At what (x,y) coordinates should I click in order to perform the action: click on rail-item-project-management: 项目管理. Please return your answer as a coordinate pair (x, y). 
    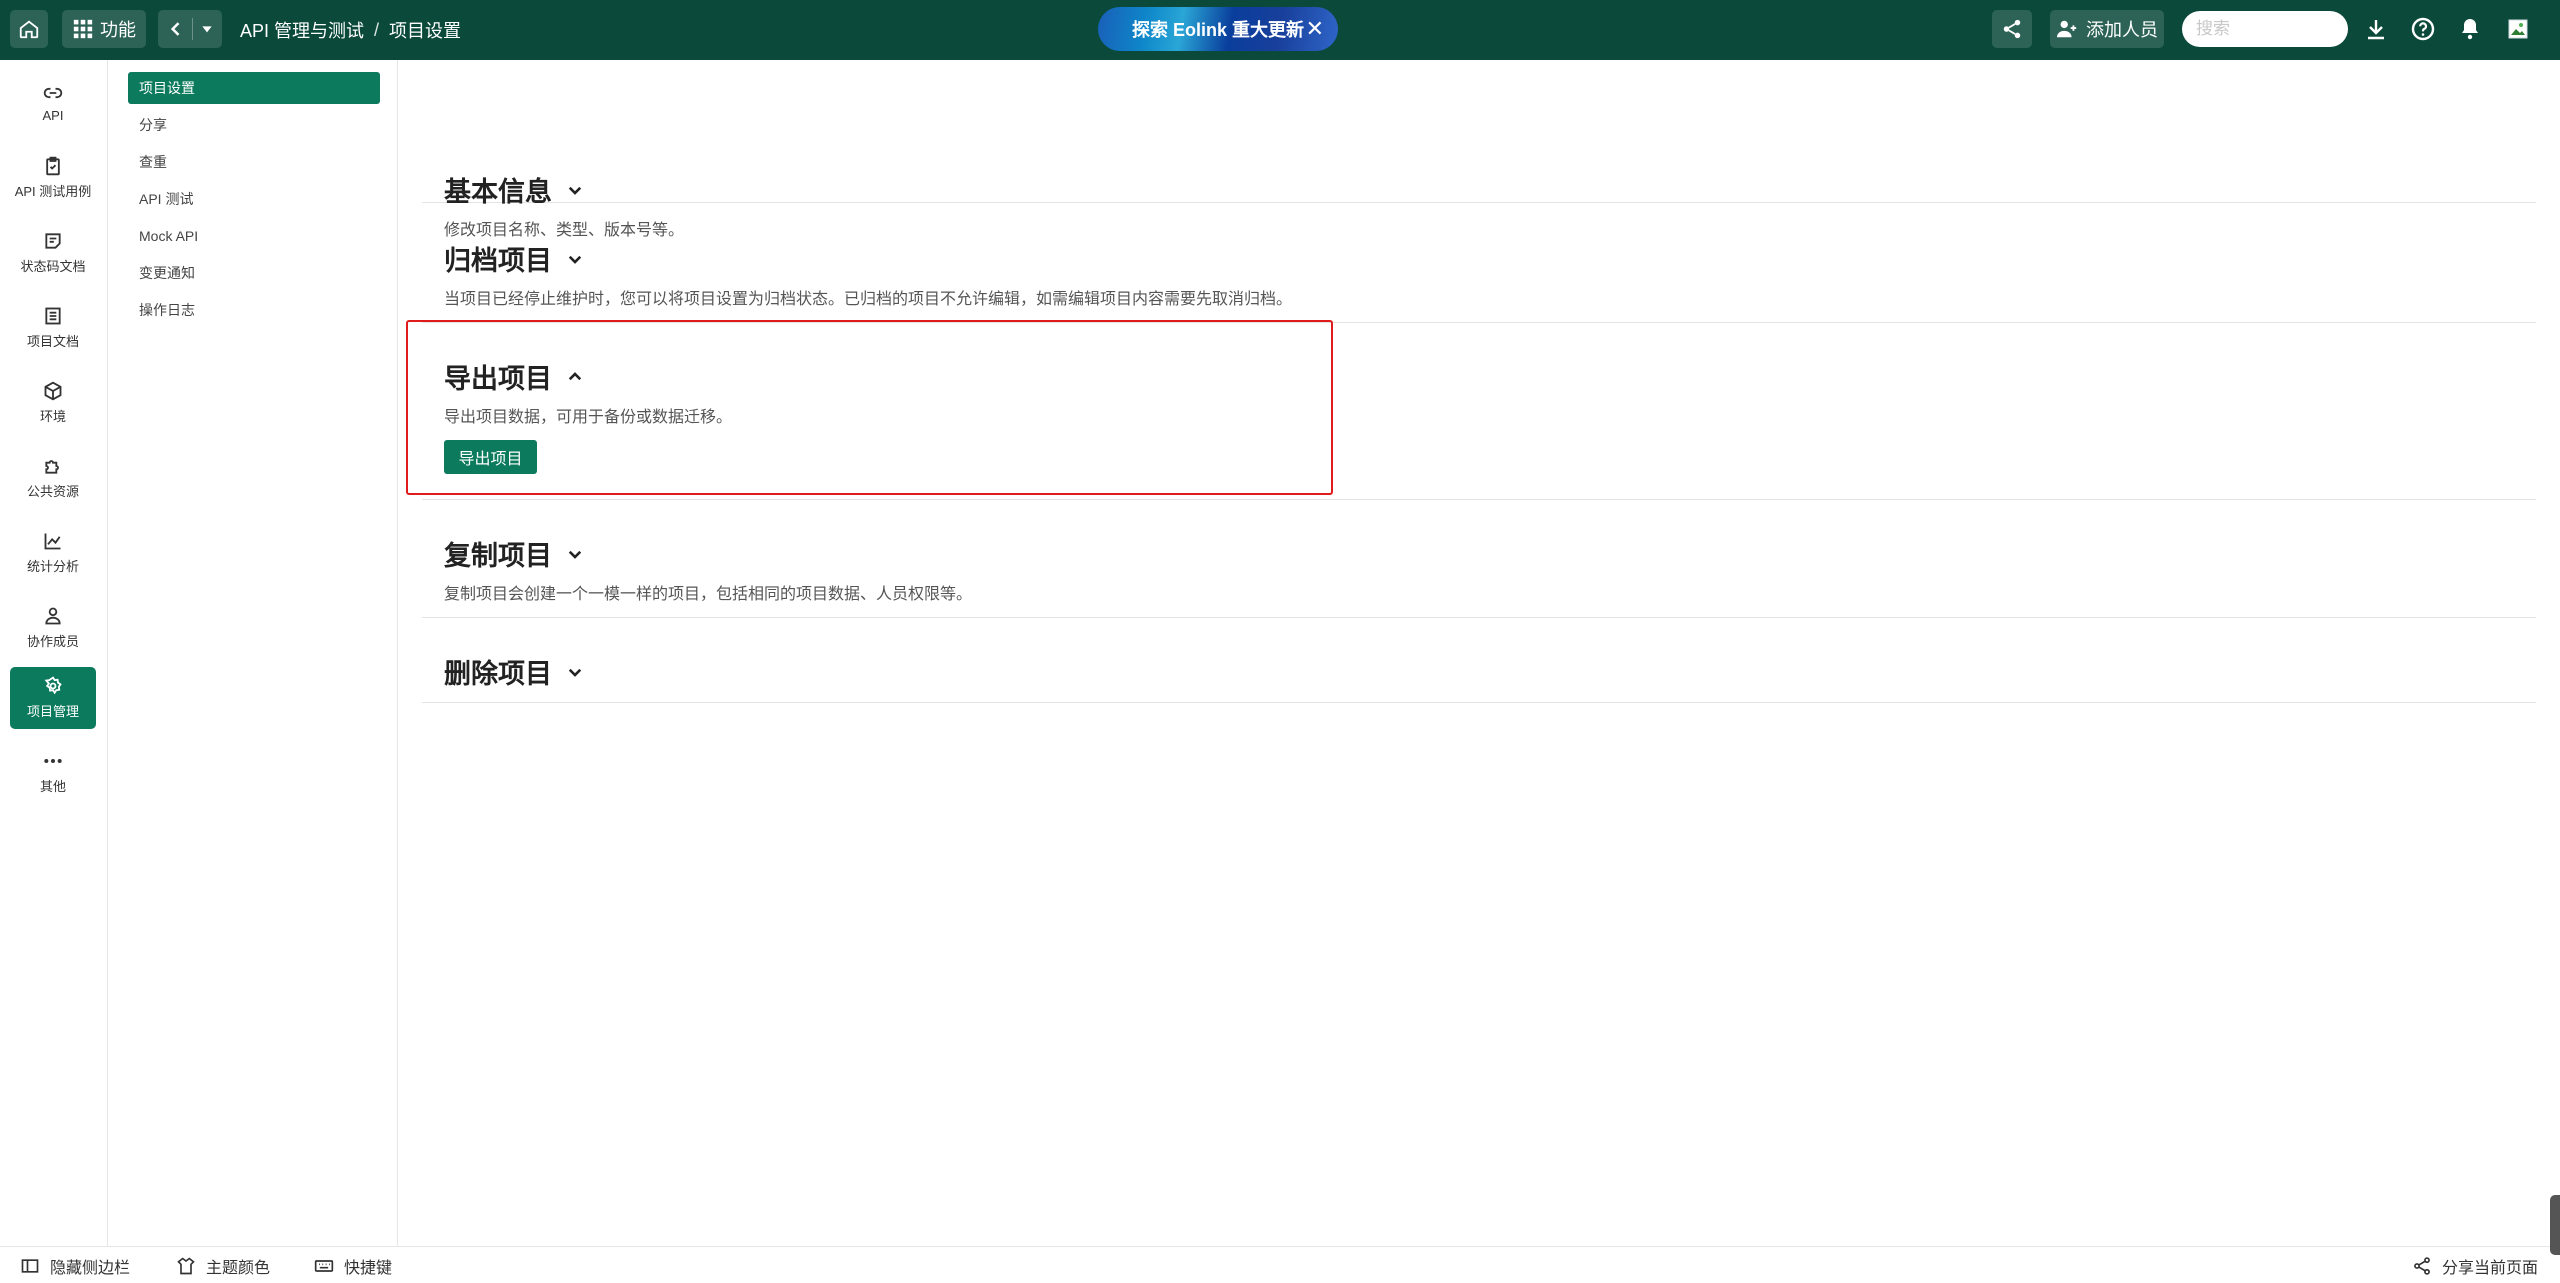
    Looking at the image, I should click on (53, 698).